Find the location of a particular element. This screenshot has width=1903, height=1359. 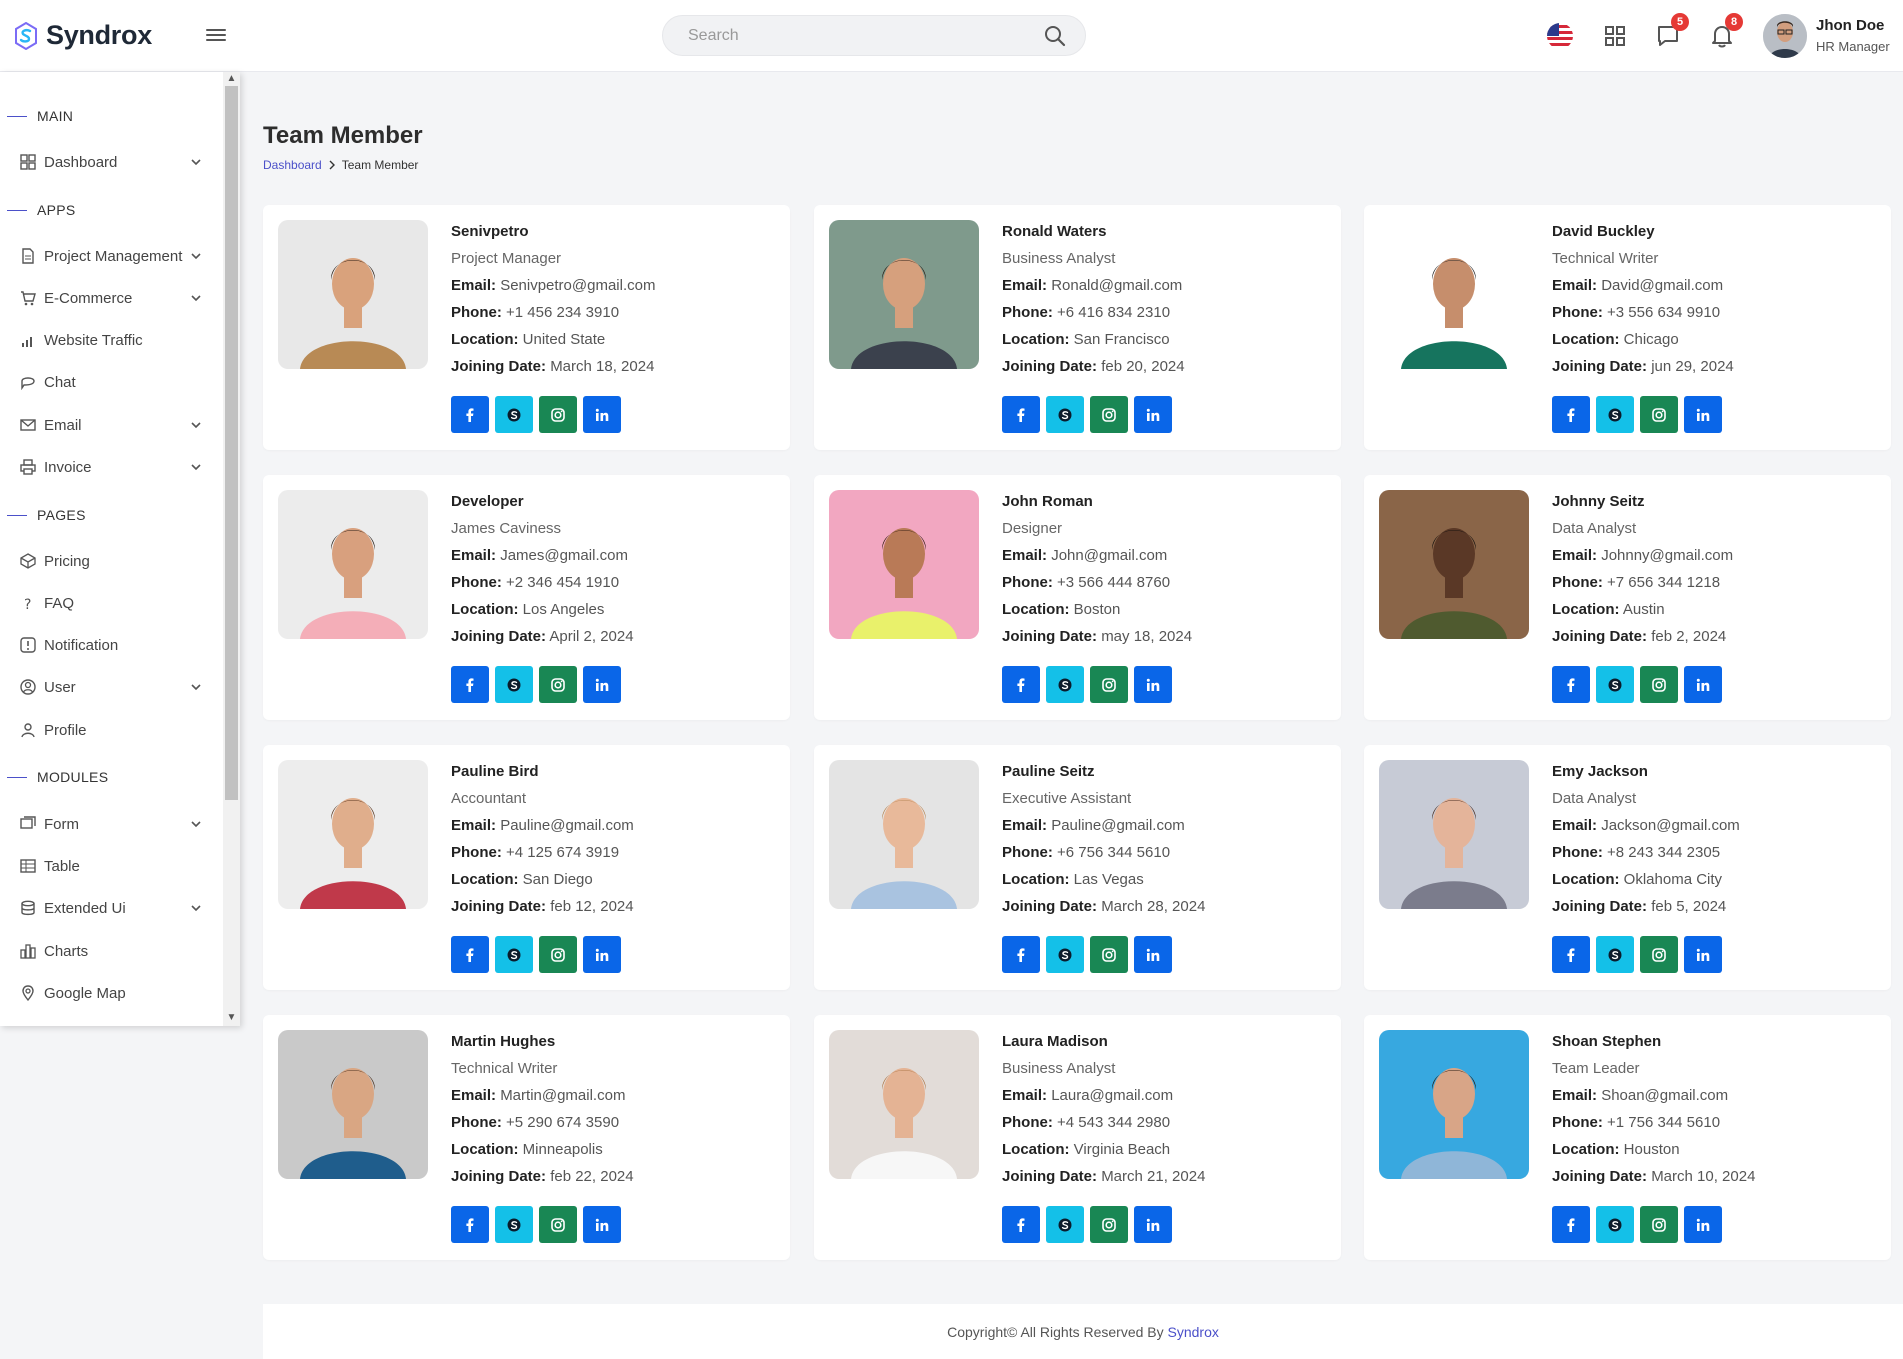

scroll-up-icon: ▲ is located at coordinates (231, 79).